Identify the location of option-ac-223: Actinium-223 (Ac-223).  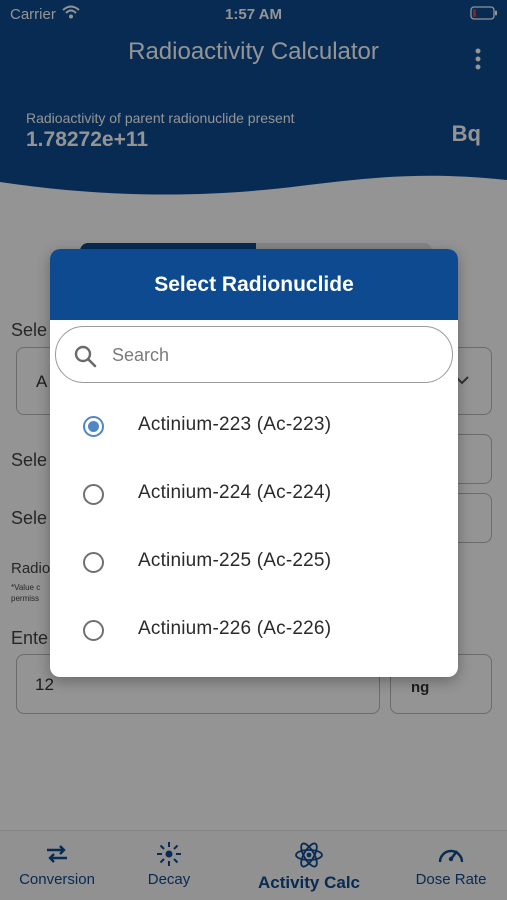
(254, 426).